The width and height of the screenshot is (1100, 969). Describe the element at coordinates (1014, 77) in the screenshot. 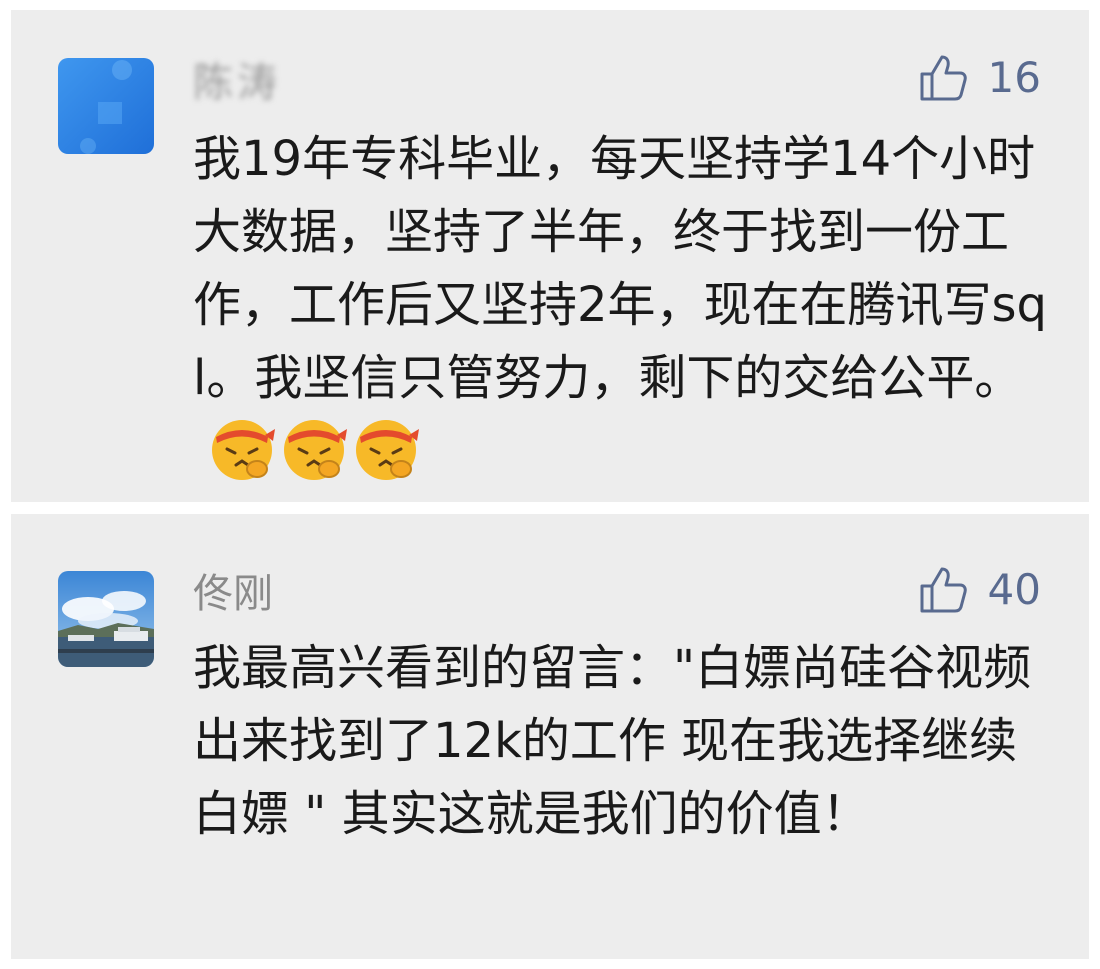

I see `like-count: 16` at that location.